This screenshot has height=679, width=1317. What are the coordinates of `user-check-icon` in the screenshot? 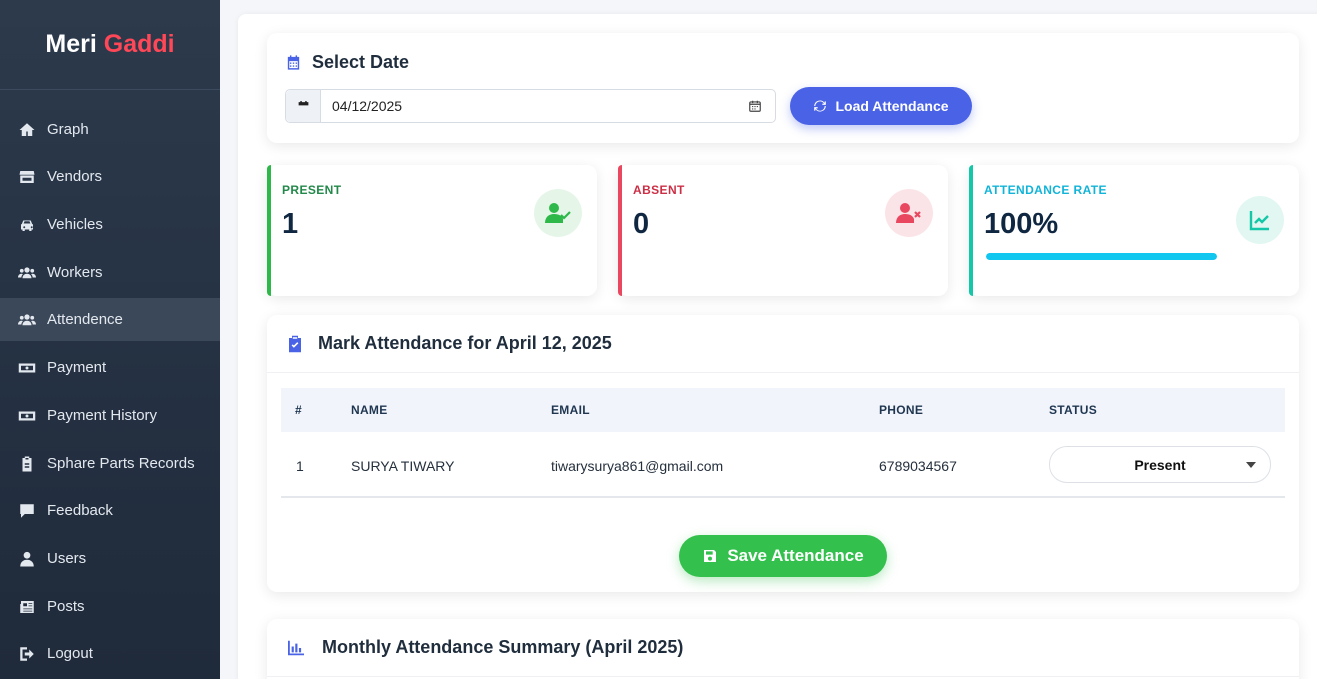 It's located at (558, 213).